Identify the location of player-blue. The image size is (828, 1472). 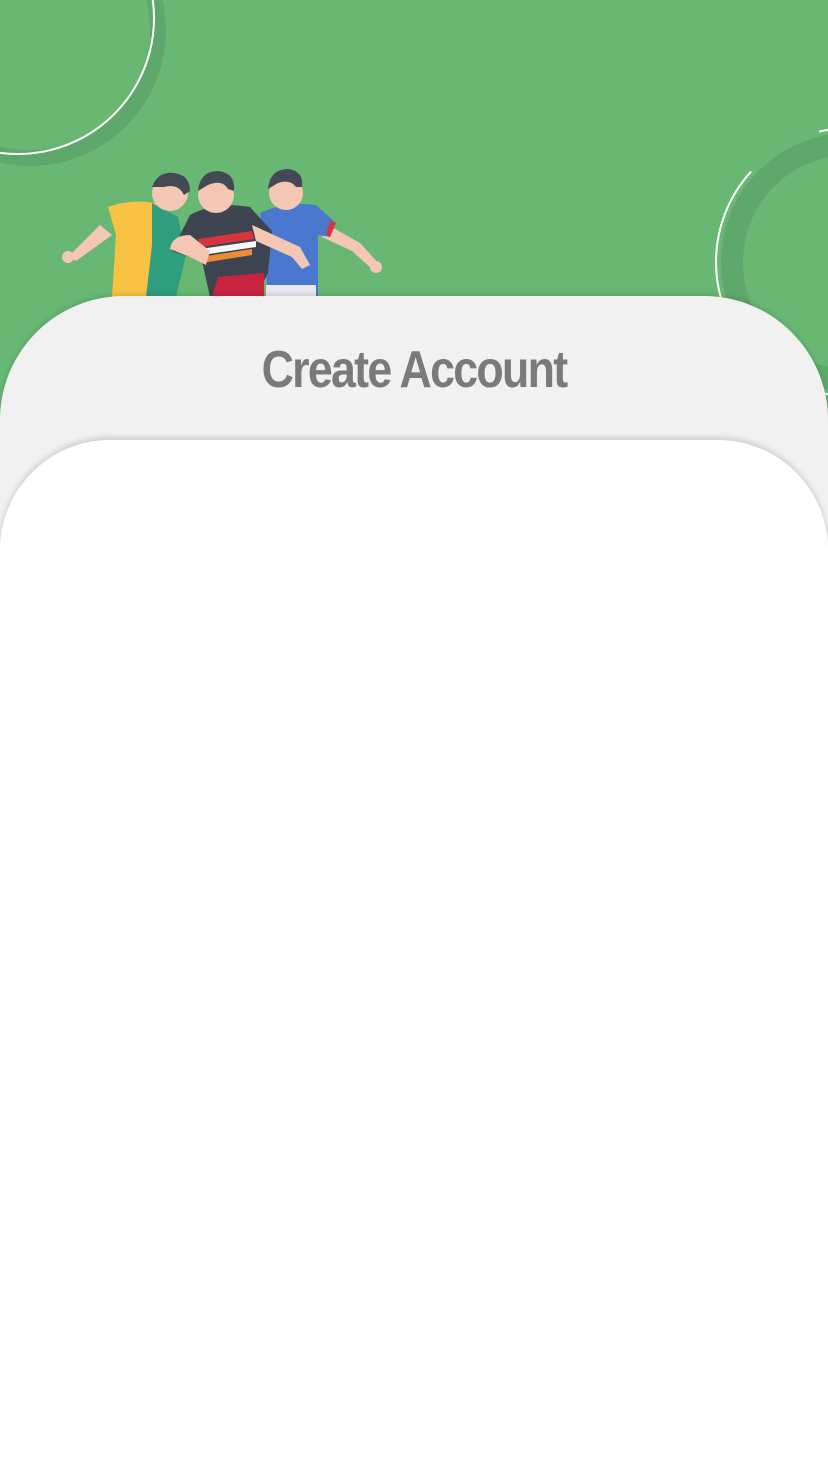
(321, 233).